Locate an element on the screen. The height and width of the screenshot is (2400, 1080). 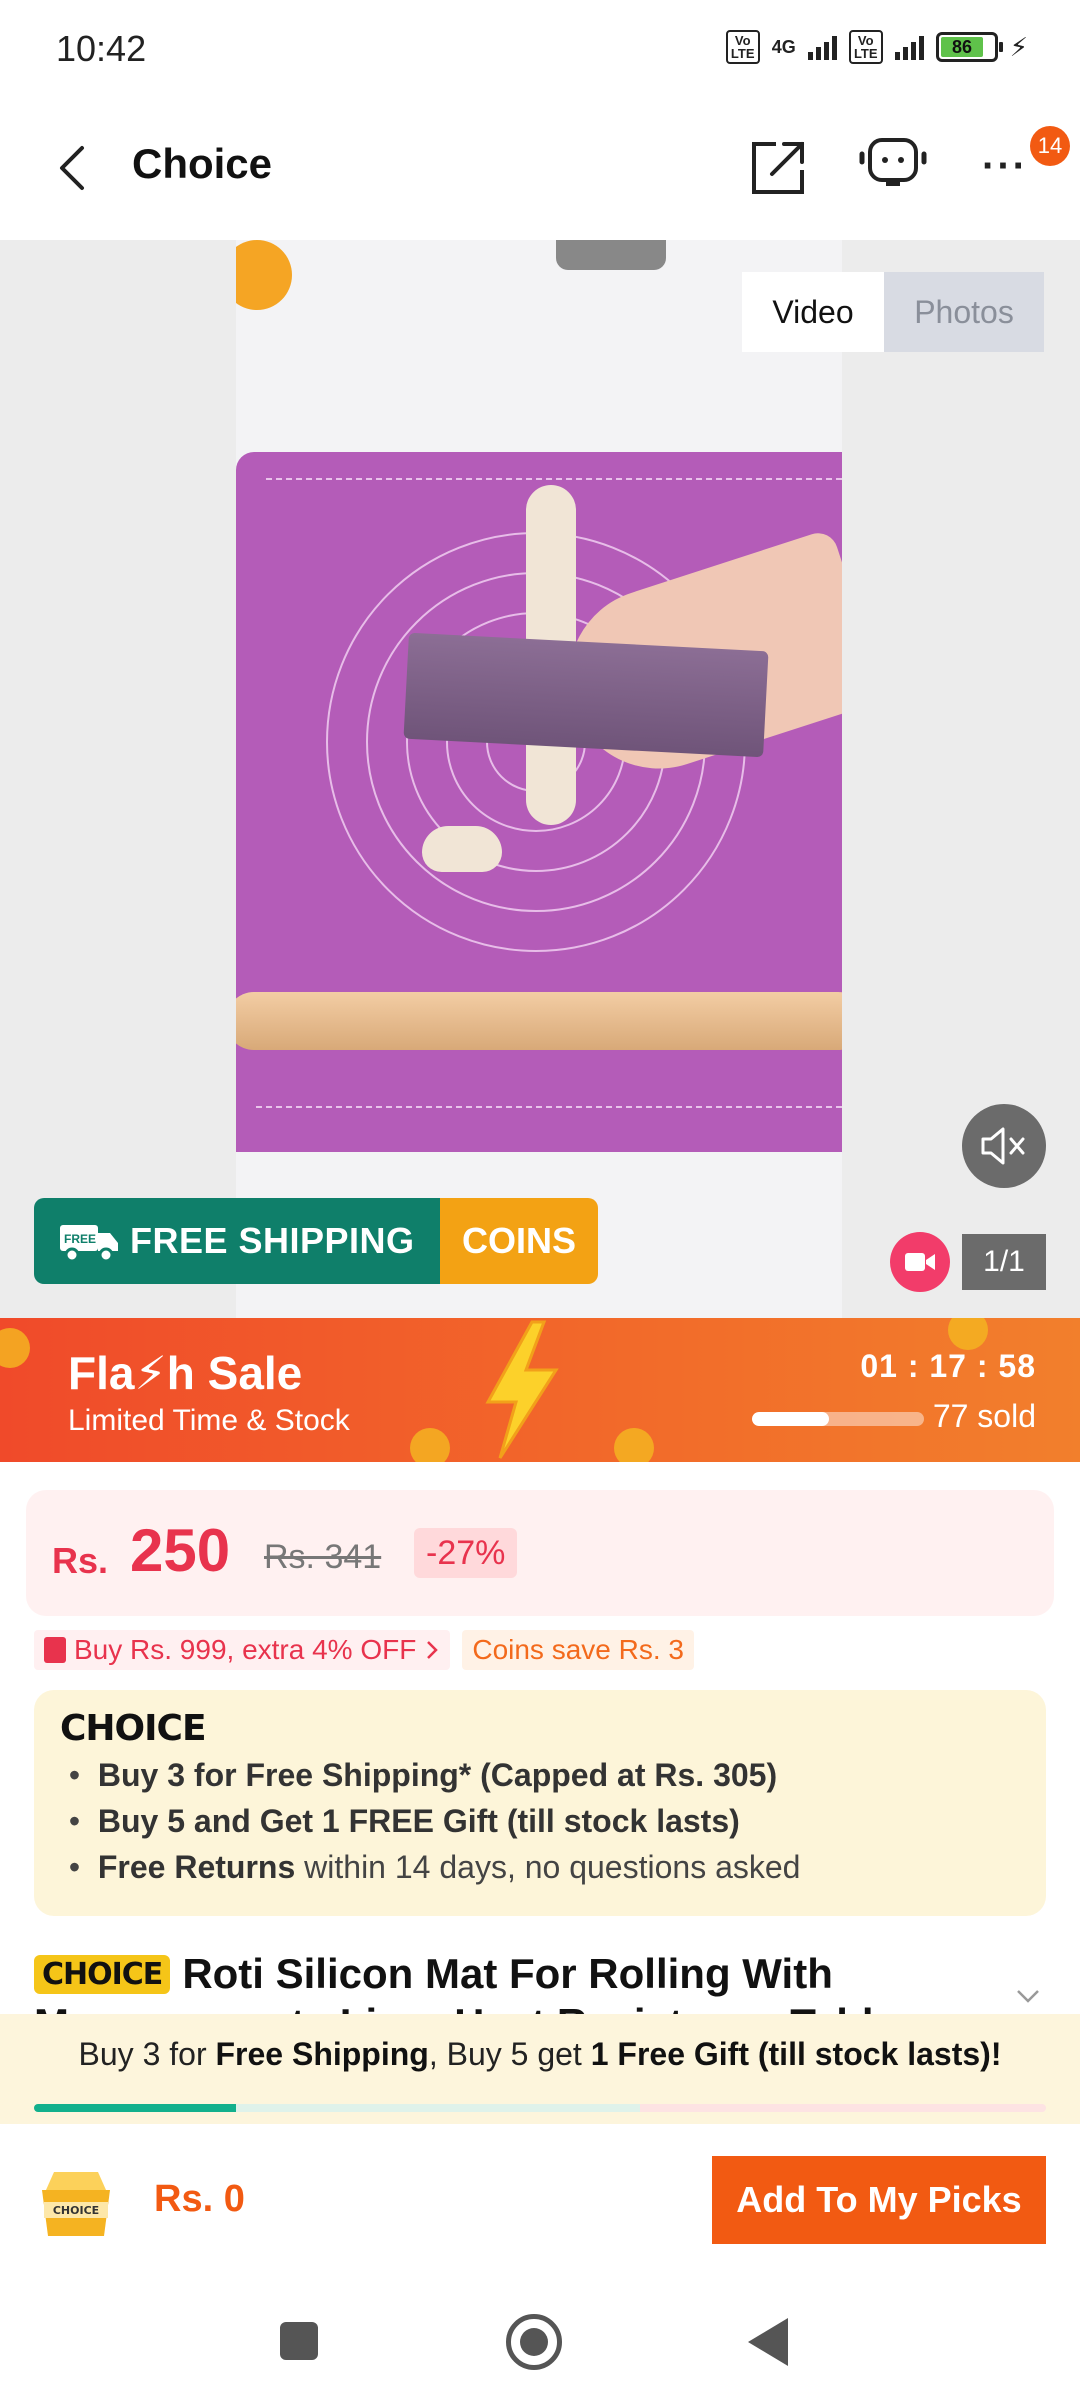
picks-total: Rs. 0 is located at coordinates (199, 2199).